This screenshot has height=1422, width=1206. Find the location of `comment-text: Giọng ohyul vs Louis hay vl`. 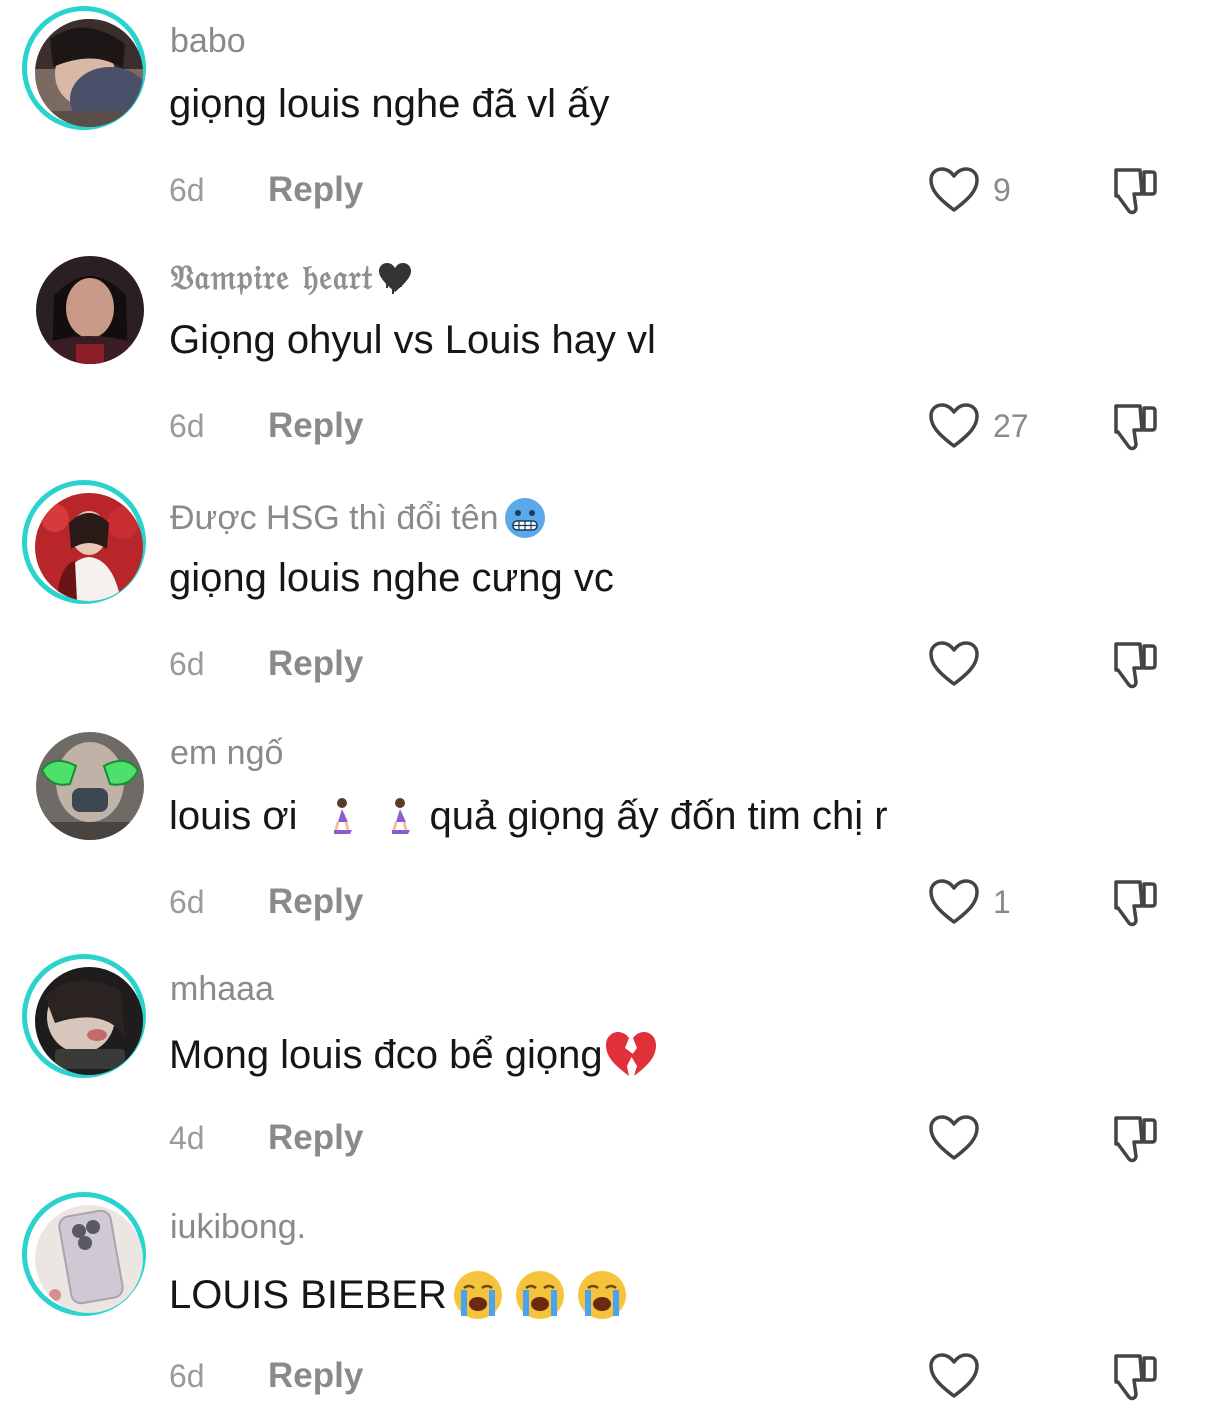

comment-text: Giọng ohyul vs Louis hay vl is located at coordinates (412, 340).